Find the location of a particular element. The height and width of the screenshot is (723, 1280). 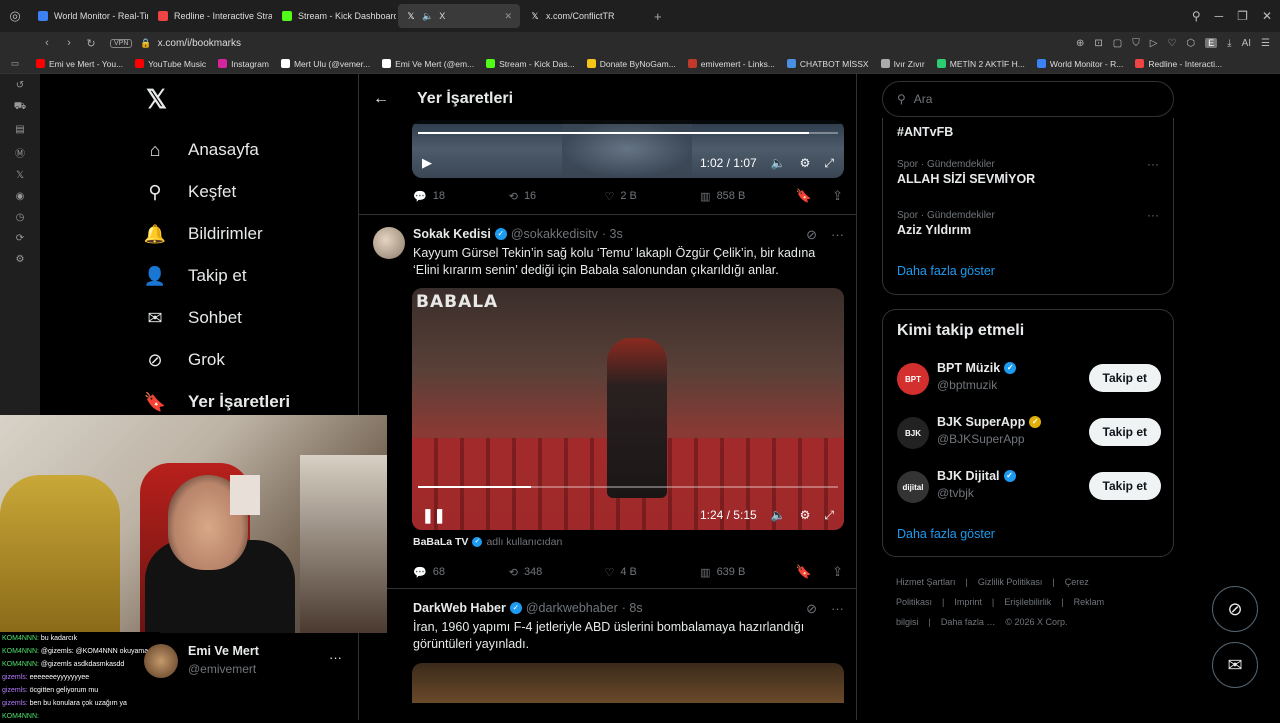

reply-button: 💬 68 is located at coordinates (461, 572).